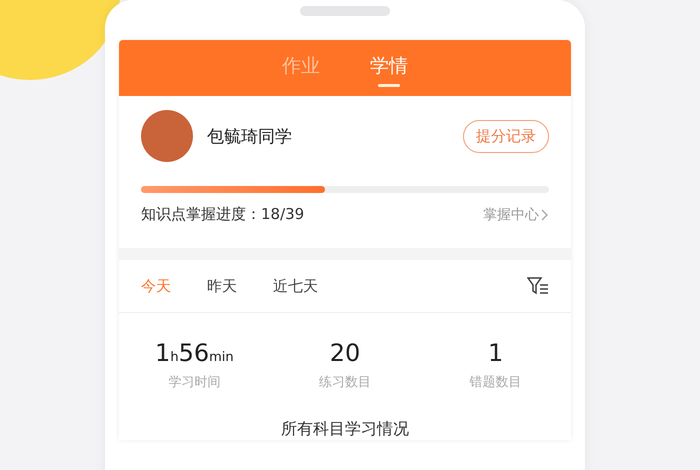  What do you see at coordinates (345, 429) in the screenshot?
I see `section-title: 所有科目学习情况` at bounding box center [345, 429].